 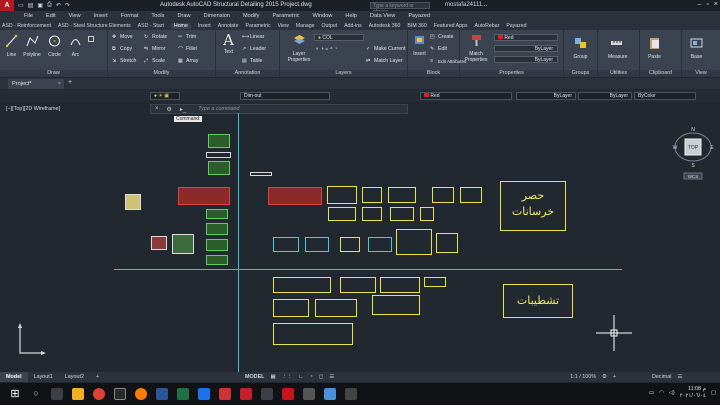 What do you see at coordinates (466, 96) in the screenshot?
I see `propbar-color-combo: Red` at bounding box center [466, 96].